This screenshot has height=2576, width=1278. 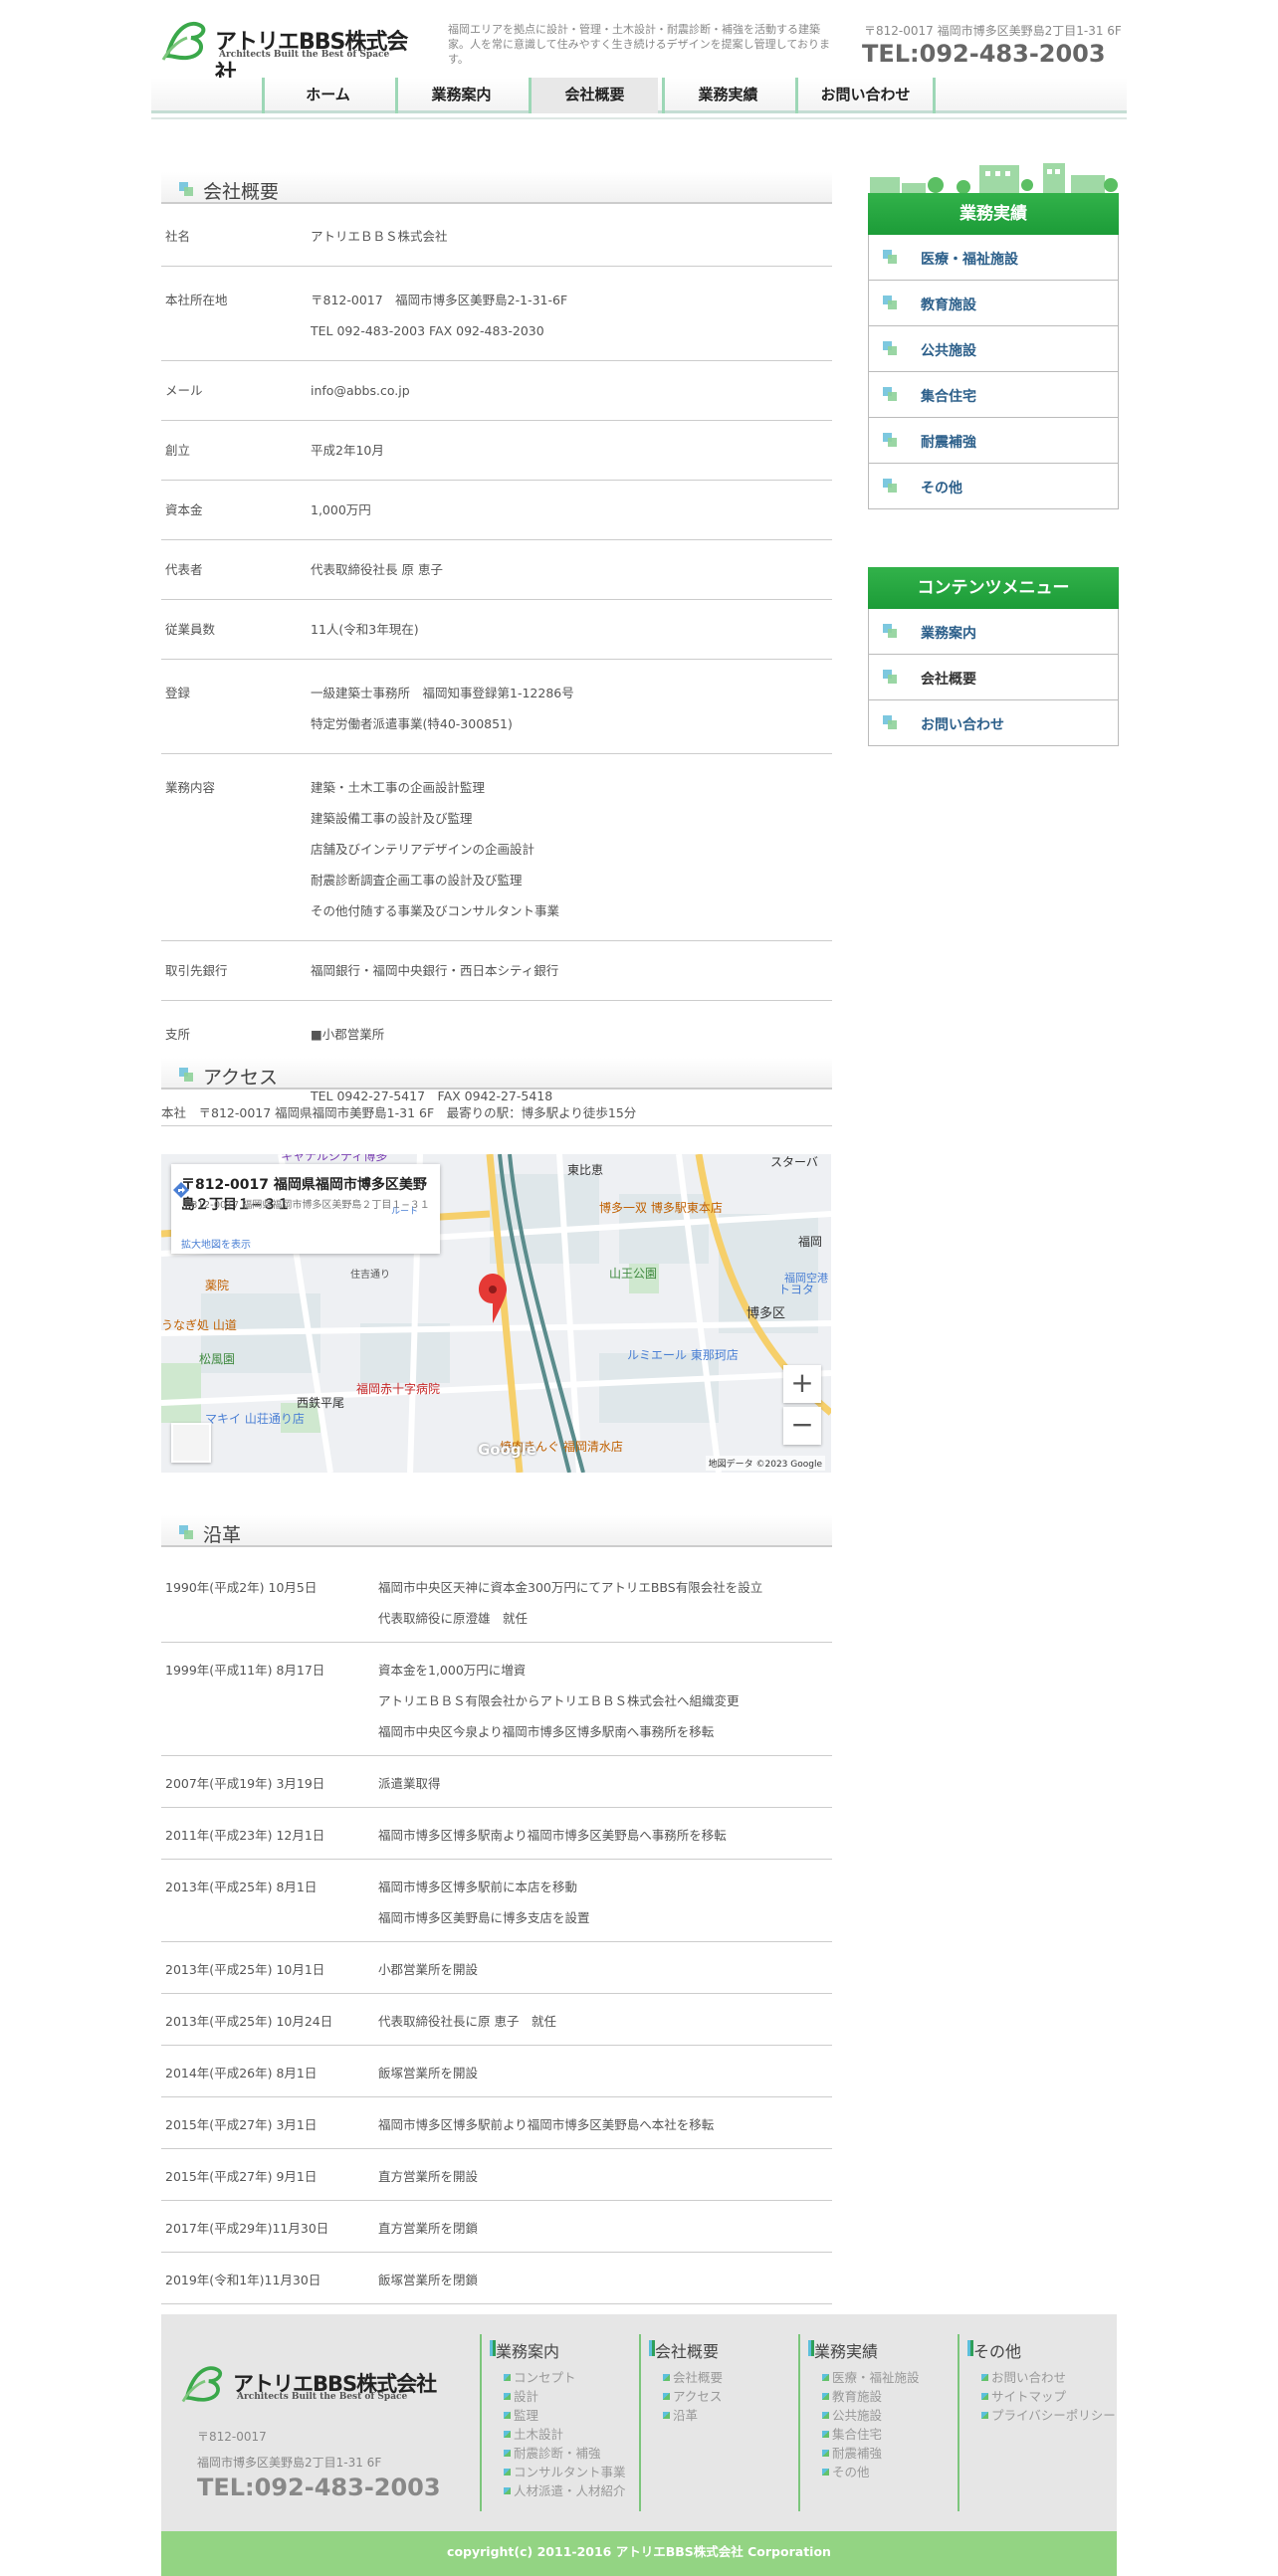 I want to click on footer-link-list: 医療・福祉施設 教育施設 公共施設 集合住宅 耐震補強 その他, so click(x=871, y=2424).